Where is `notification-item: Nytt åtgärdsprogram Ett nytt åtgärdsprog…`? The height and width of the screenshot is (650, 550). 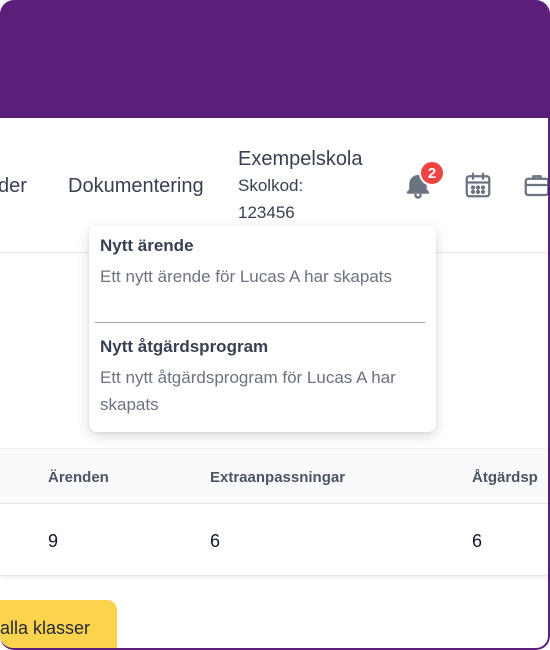 notification-item: Nytt åtgärdsprogram Ett nytt åtgärdsprog… is located at coordinates (260, 377).